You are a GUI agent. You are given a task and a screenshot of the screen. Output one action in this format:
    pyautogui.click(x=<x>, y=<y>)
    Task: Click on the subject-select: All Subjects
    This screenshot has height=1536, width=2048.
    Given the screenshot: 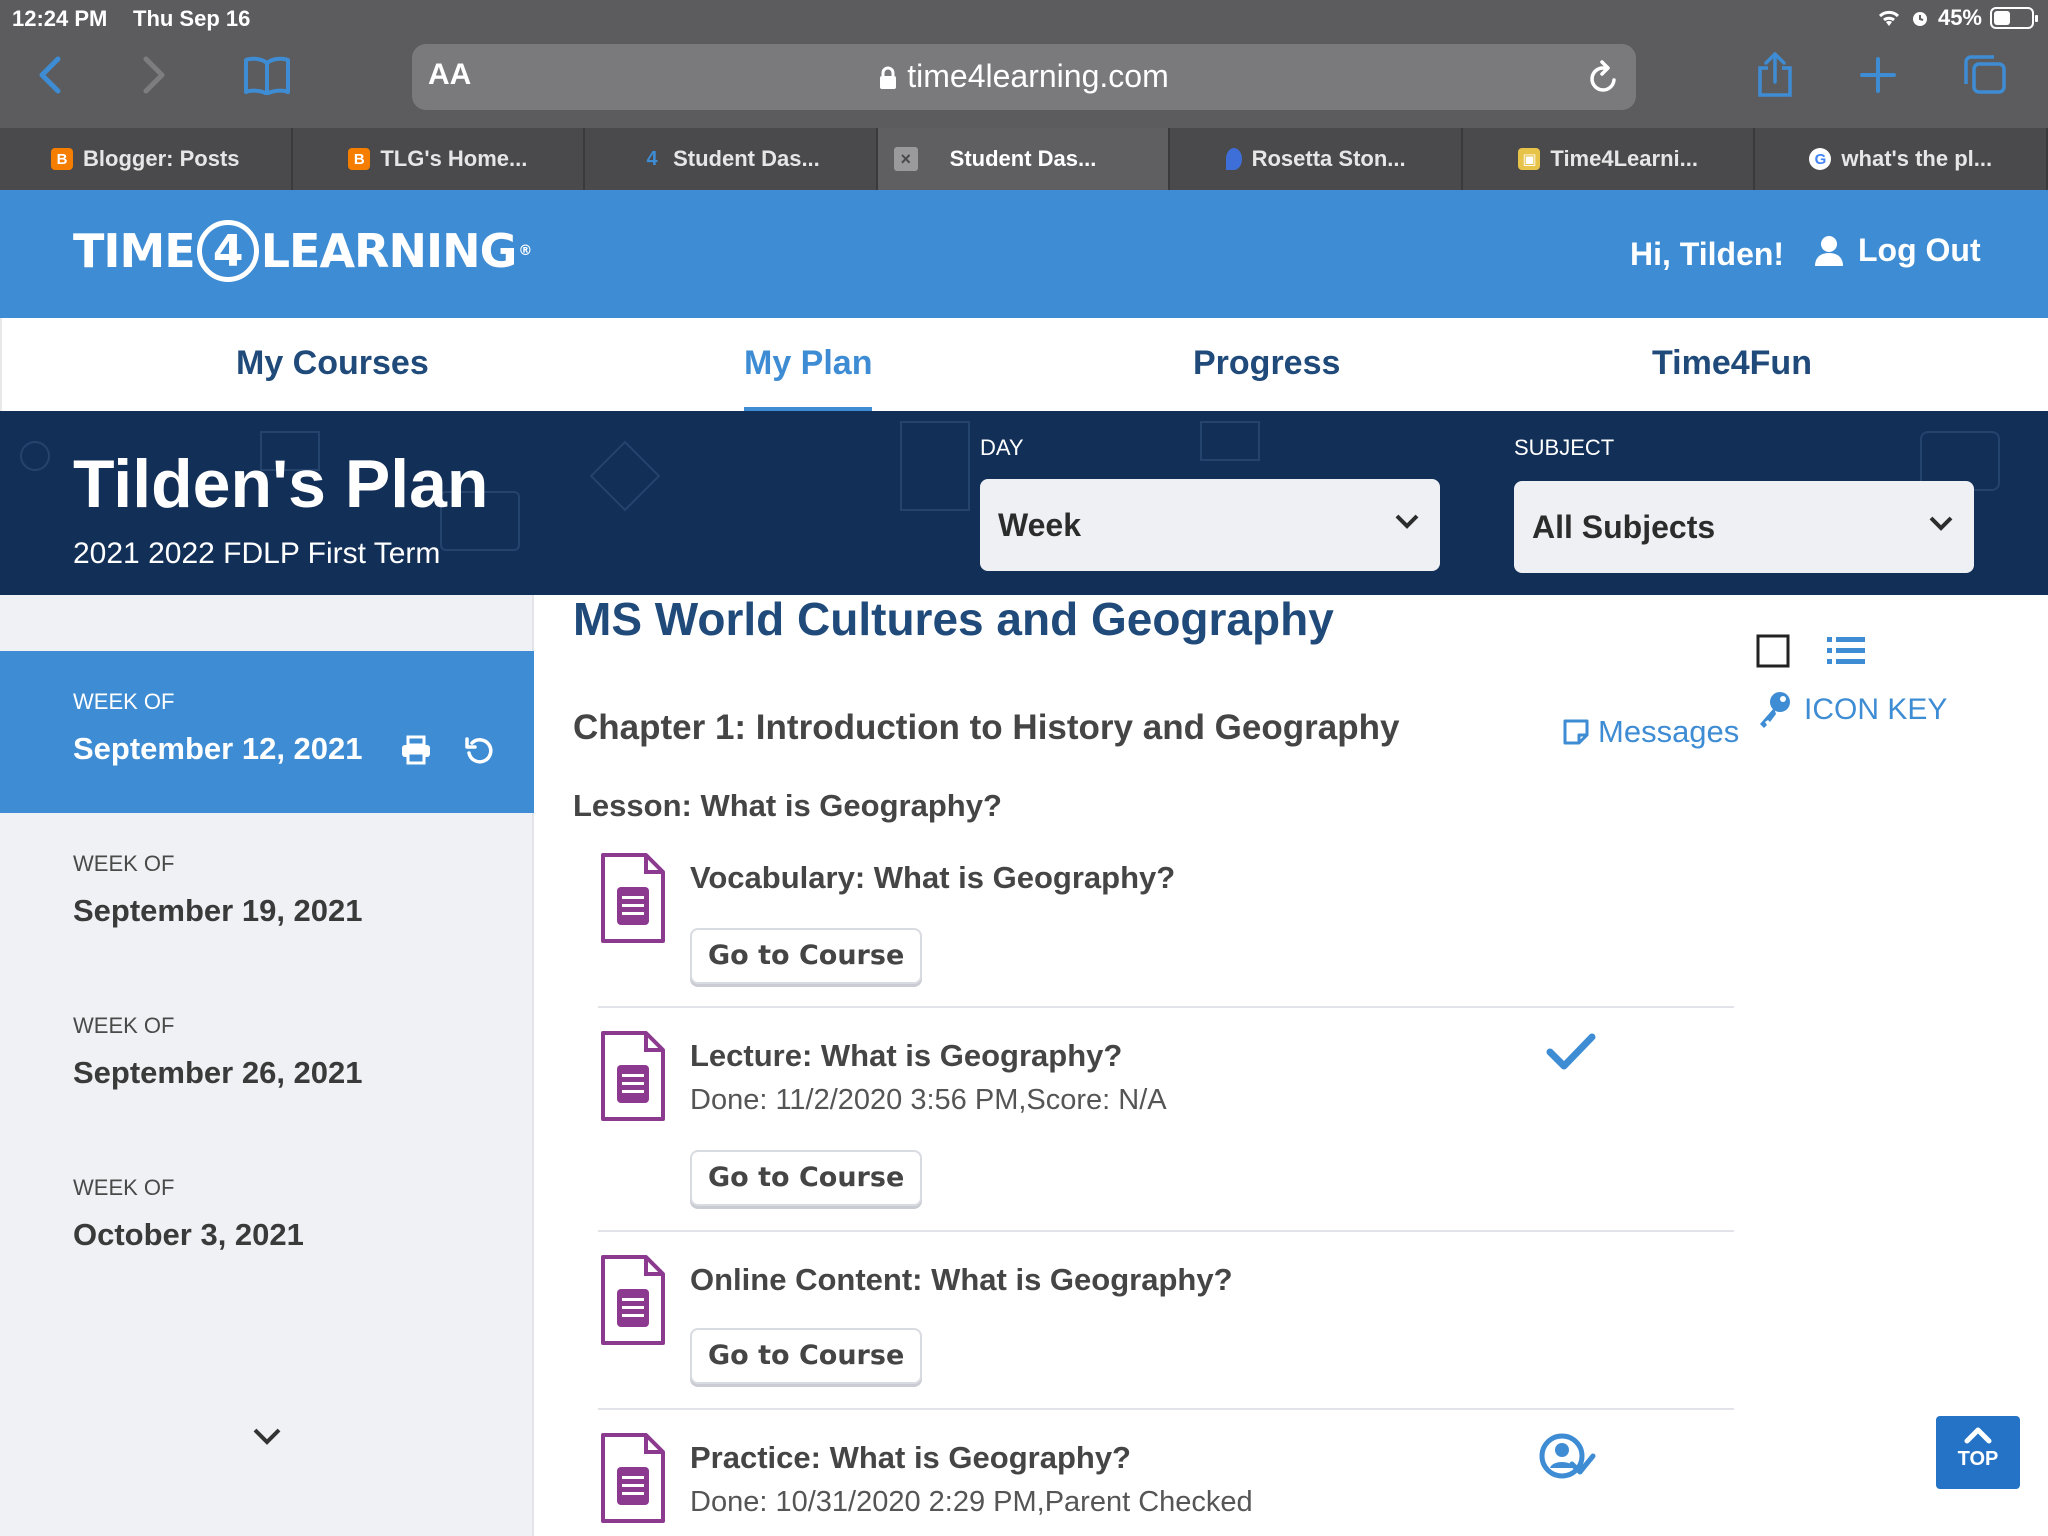 What is the action you would take?
    pyautogui.click(x=1744, y=527)
    